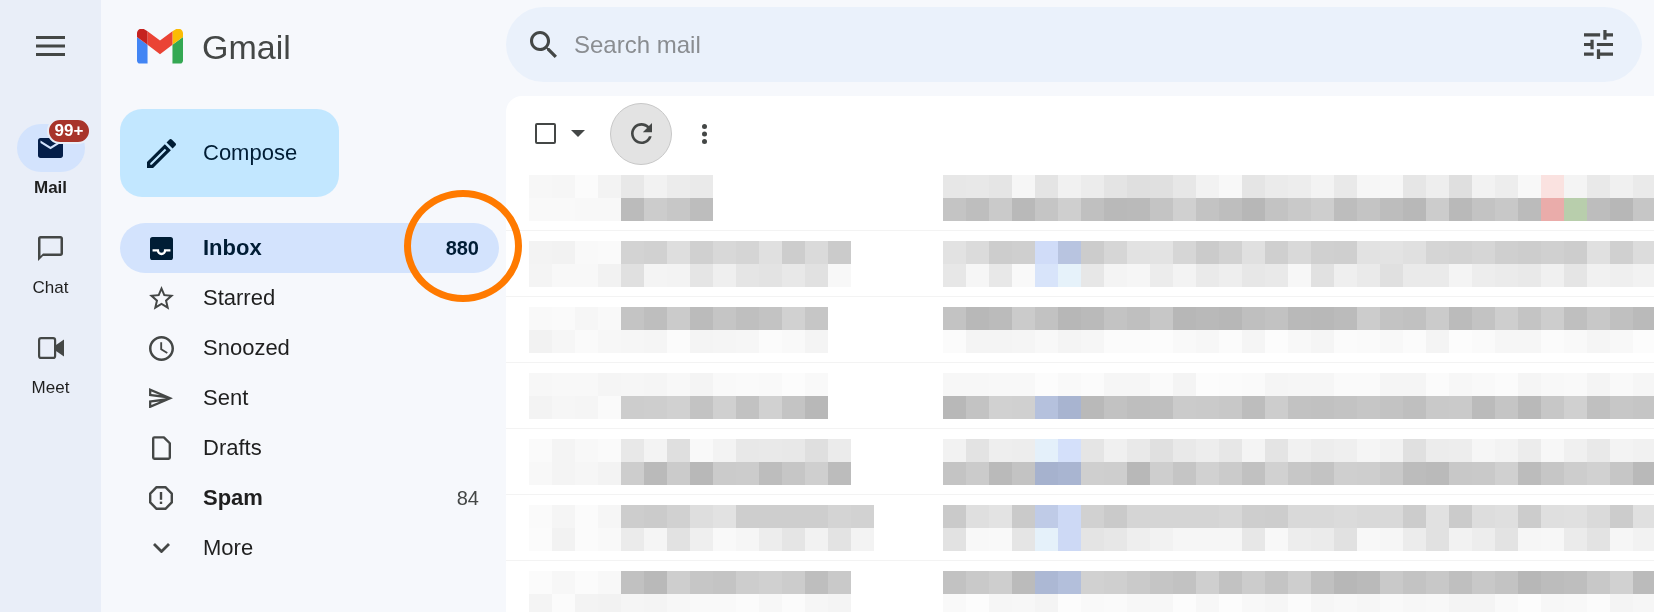 The image size is (1654, 612). I want to click on inbox-icon, so click(161, 248).